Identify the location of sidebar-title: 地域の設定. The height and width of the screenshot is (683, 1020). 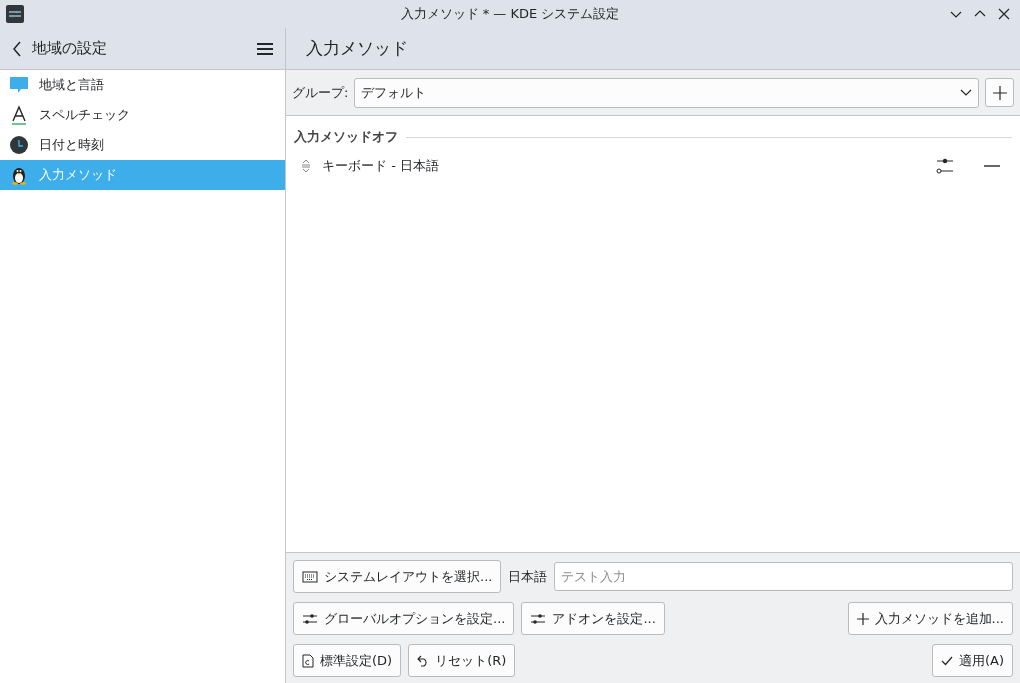
(70, 48).